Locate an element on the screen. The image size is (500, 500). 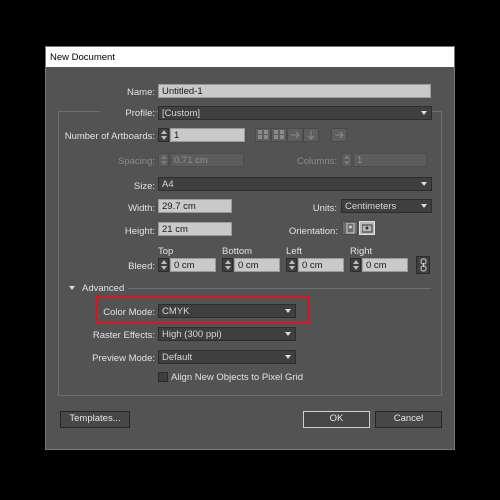
bleed-bottom-input: 0 cm is located at coordinates (257, 265).